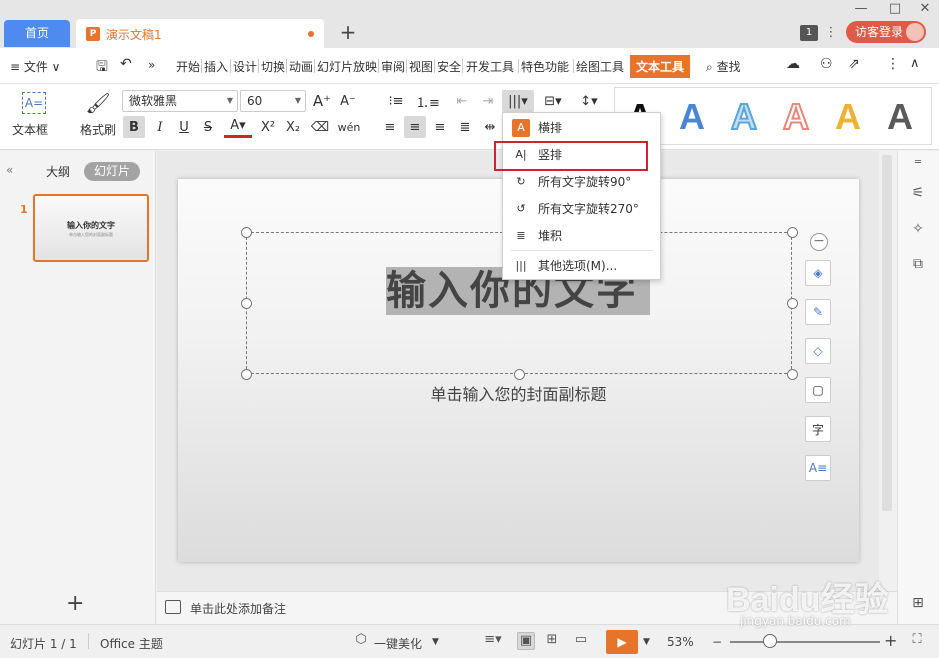 The height and width of the screenshot is (658, 939). Describe the element at coordinates (34, 103) in the screenshot. I see `textbox-icon: A=` at that location.